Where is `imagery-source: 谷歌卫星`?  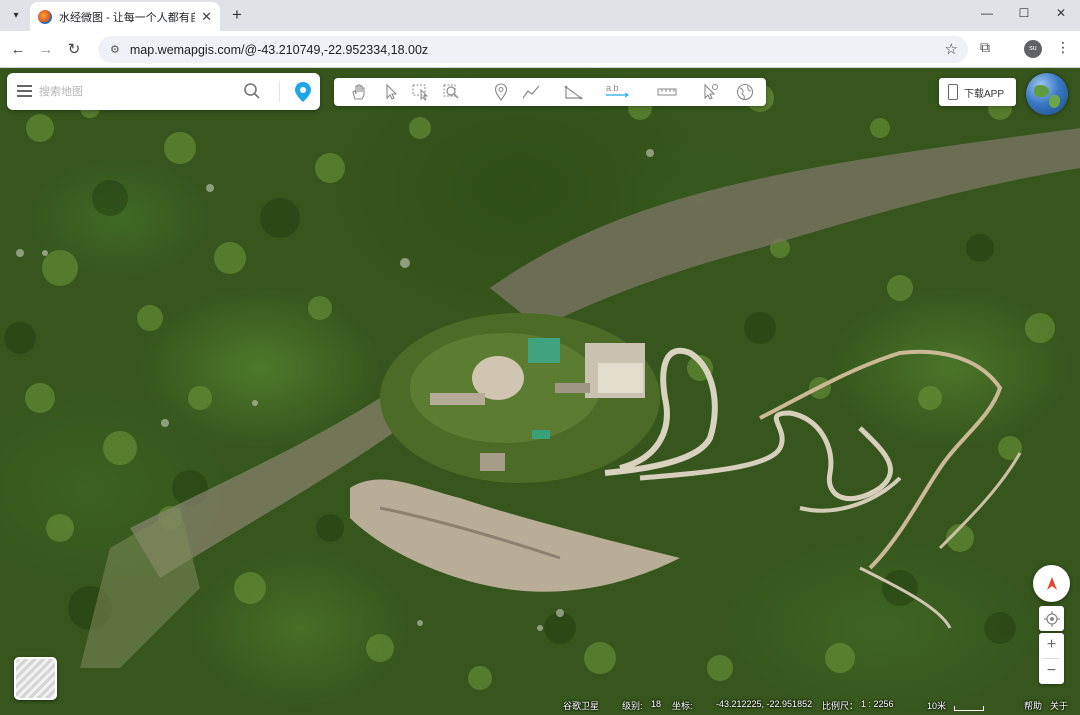
imagery-source: 谷歌卫星 is located at coordinates (581, 705).